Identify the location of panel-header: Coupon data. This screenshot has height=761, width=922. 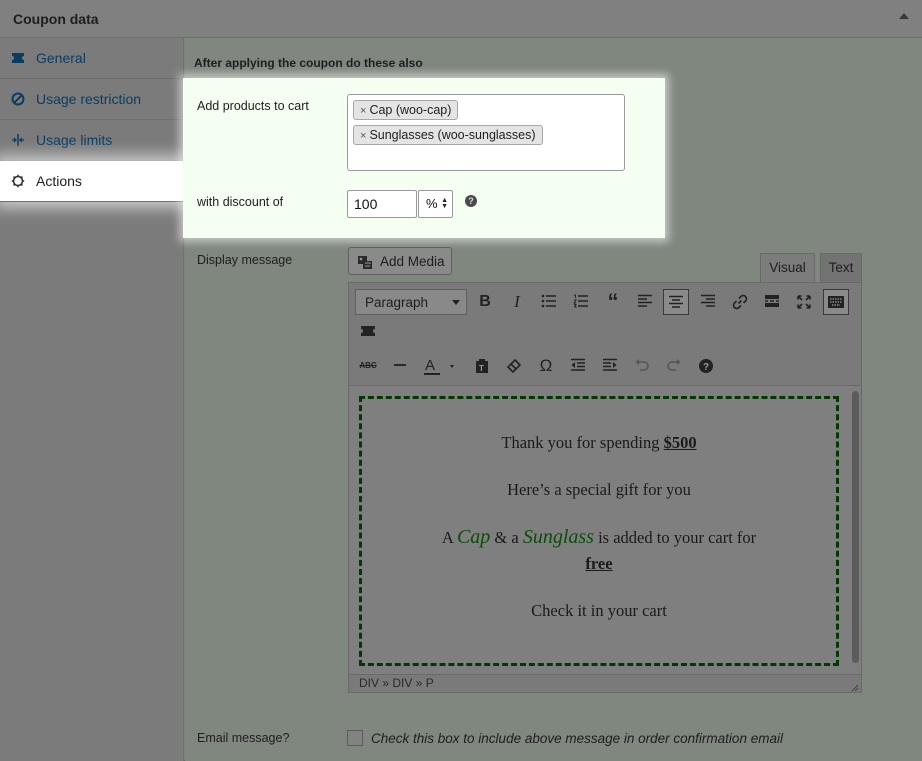
(461, 19).